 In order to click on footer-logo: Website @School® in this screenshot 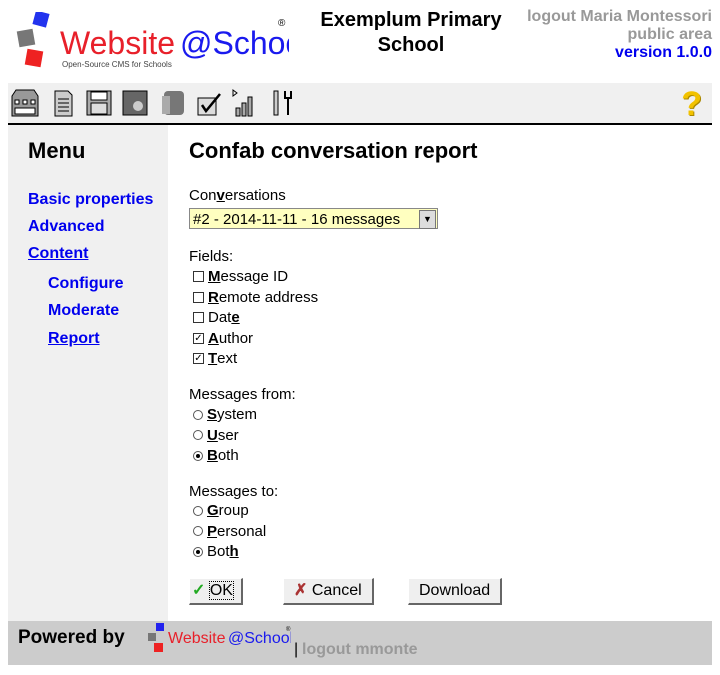, I will do `click(218, 639)`.